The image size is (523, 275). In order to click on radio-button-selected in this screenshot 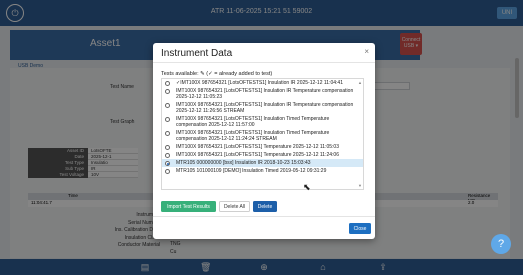, I will do `click(167, 163)`.